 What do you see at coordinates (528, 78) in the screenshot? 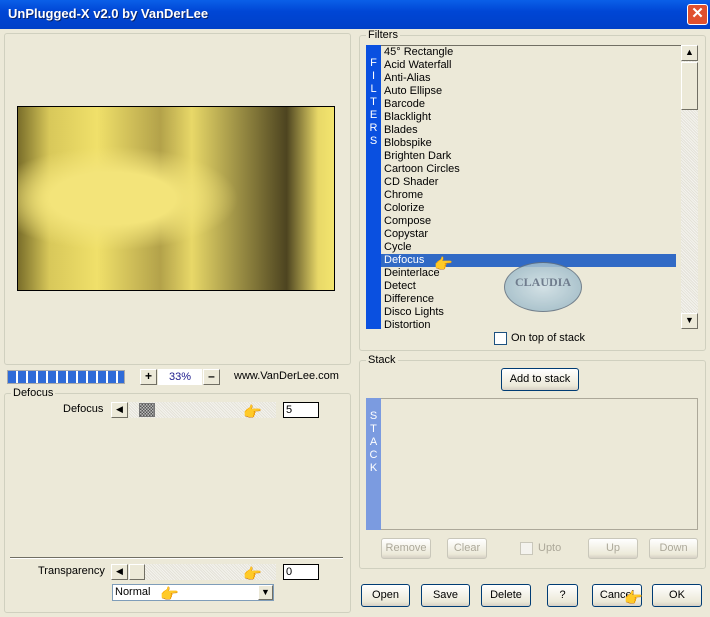
I see `filter-item: Anti-Alias` at bounding box center [528, 78].